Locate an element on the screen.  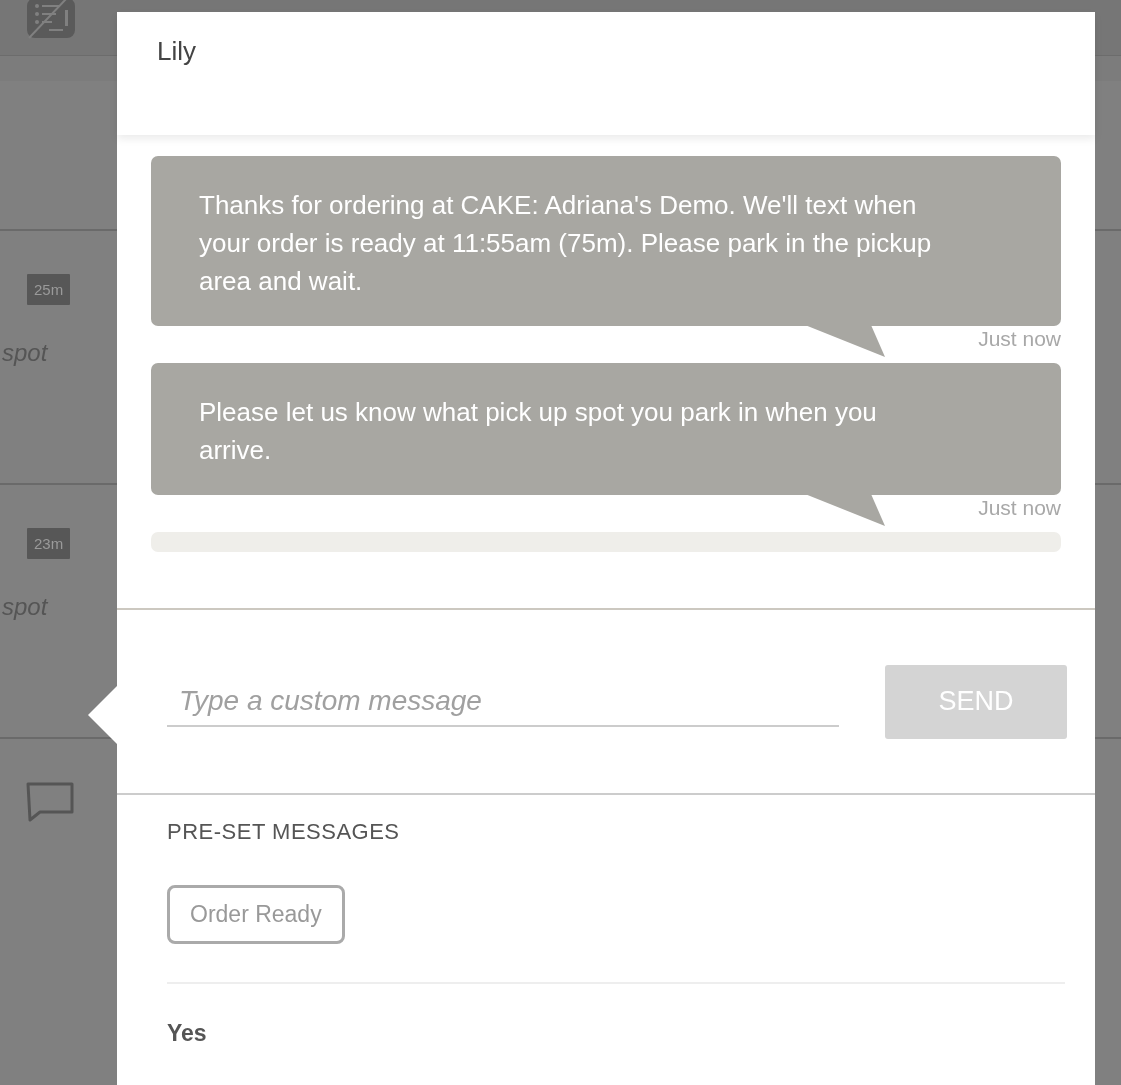
list-icon is located at coordinates (51, 20).